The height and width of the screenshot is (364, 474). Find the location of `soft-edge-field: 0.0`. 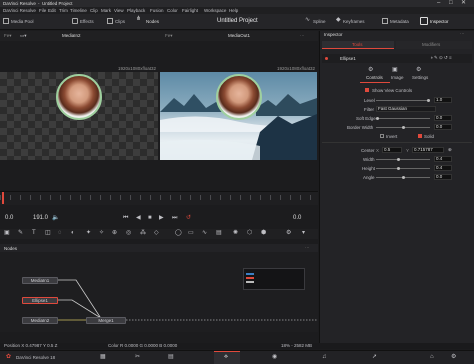

soft-edge-field: 0.0 is located at coordinates (443, 118).